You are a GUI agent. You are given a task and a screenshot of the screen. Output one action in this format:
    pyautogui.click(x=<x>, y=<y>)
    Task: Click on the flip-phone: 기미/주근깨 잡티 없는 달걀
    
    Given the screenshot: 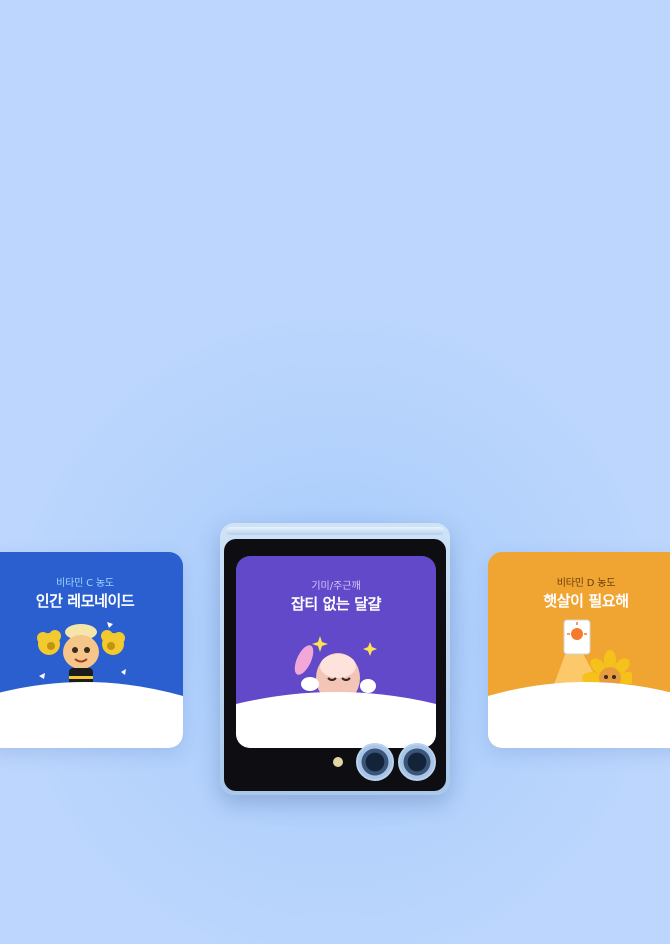 What is the action you would take?
    pyautogui.click(x=335, y=659)
    